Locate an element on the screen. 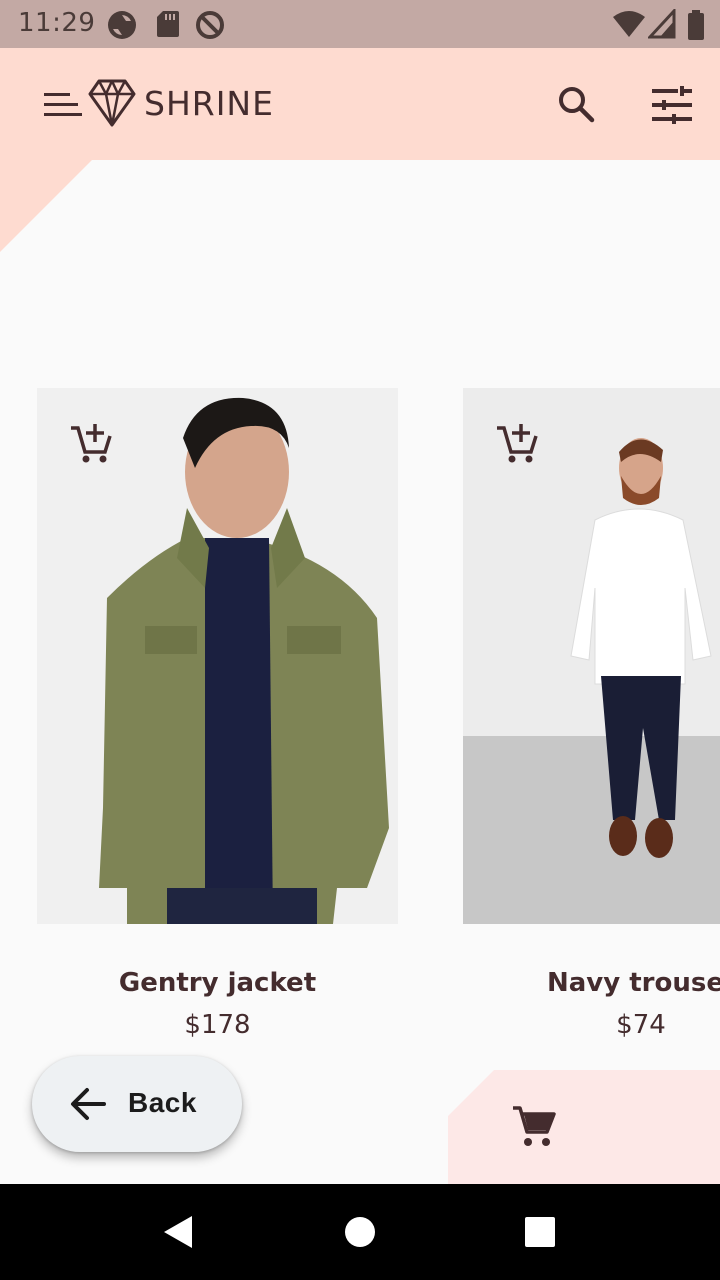 Image resolution: width=720 pixels, height=1280 pixels. system-nav-bar is located at coordinates (360, 1232).